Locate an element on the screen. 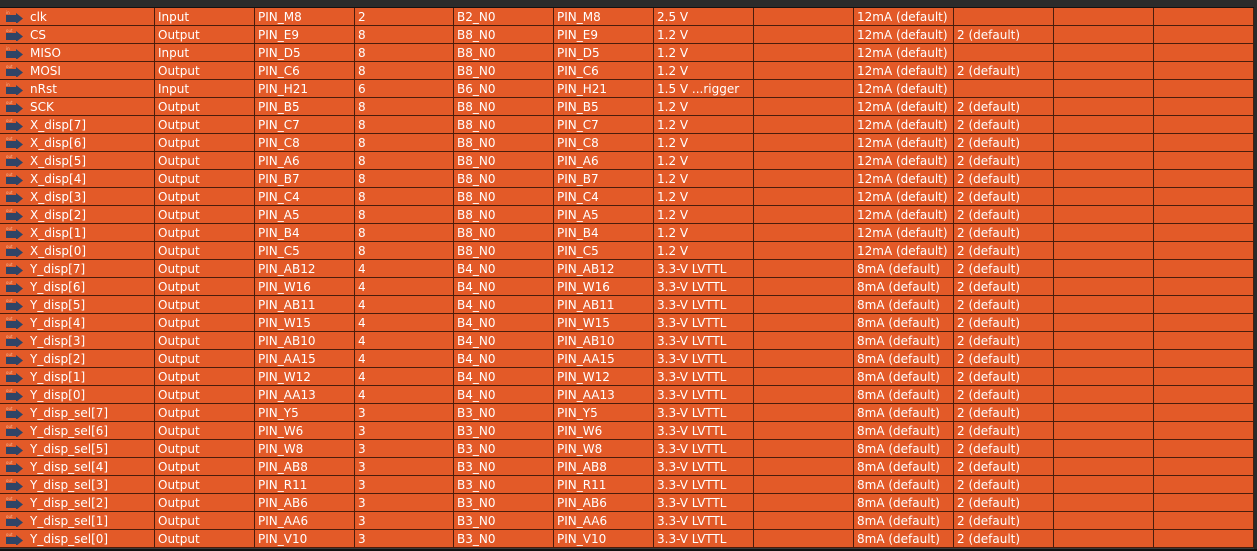 The width and height of the screenshot is (1257, 551). node-name-cell: out Y_disp_sel[4] is located at coordinates (77, 466).